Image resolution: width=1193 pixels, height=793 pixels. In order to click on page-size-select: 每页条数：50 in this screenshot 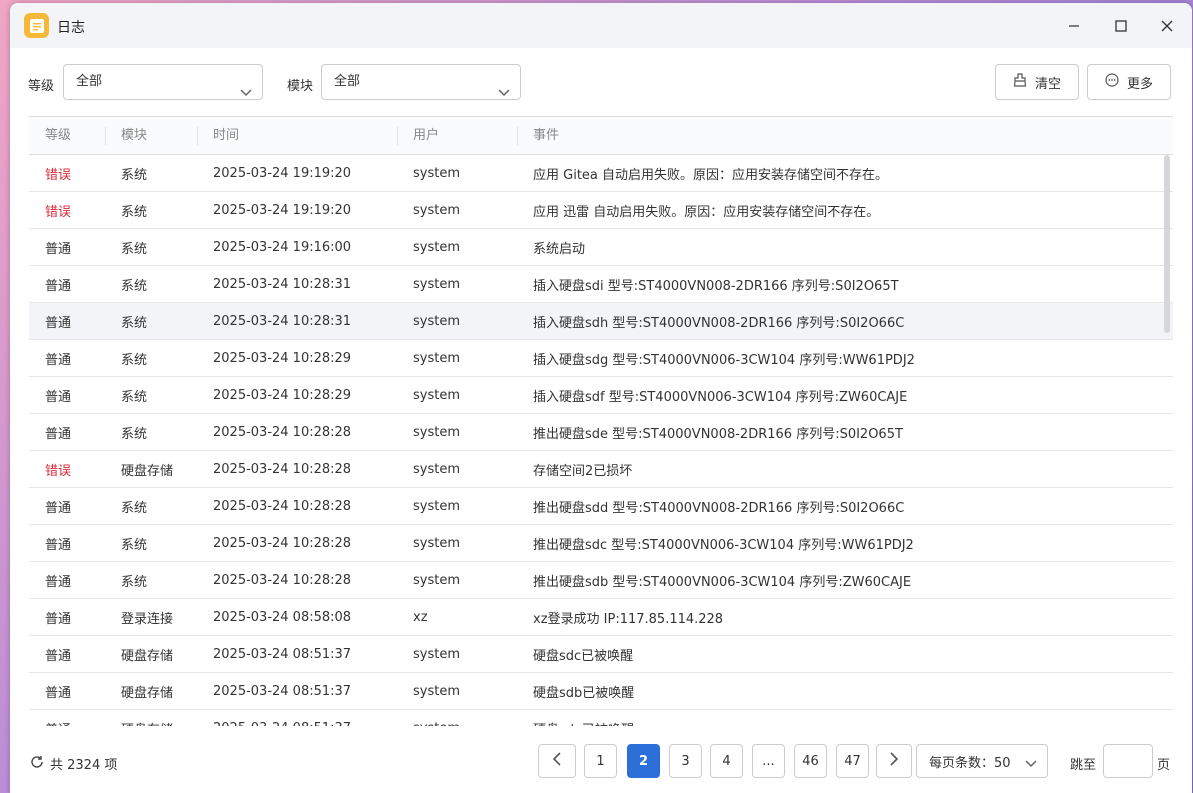, I will do `click(982, 761)`.